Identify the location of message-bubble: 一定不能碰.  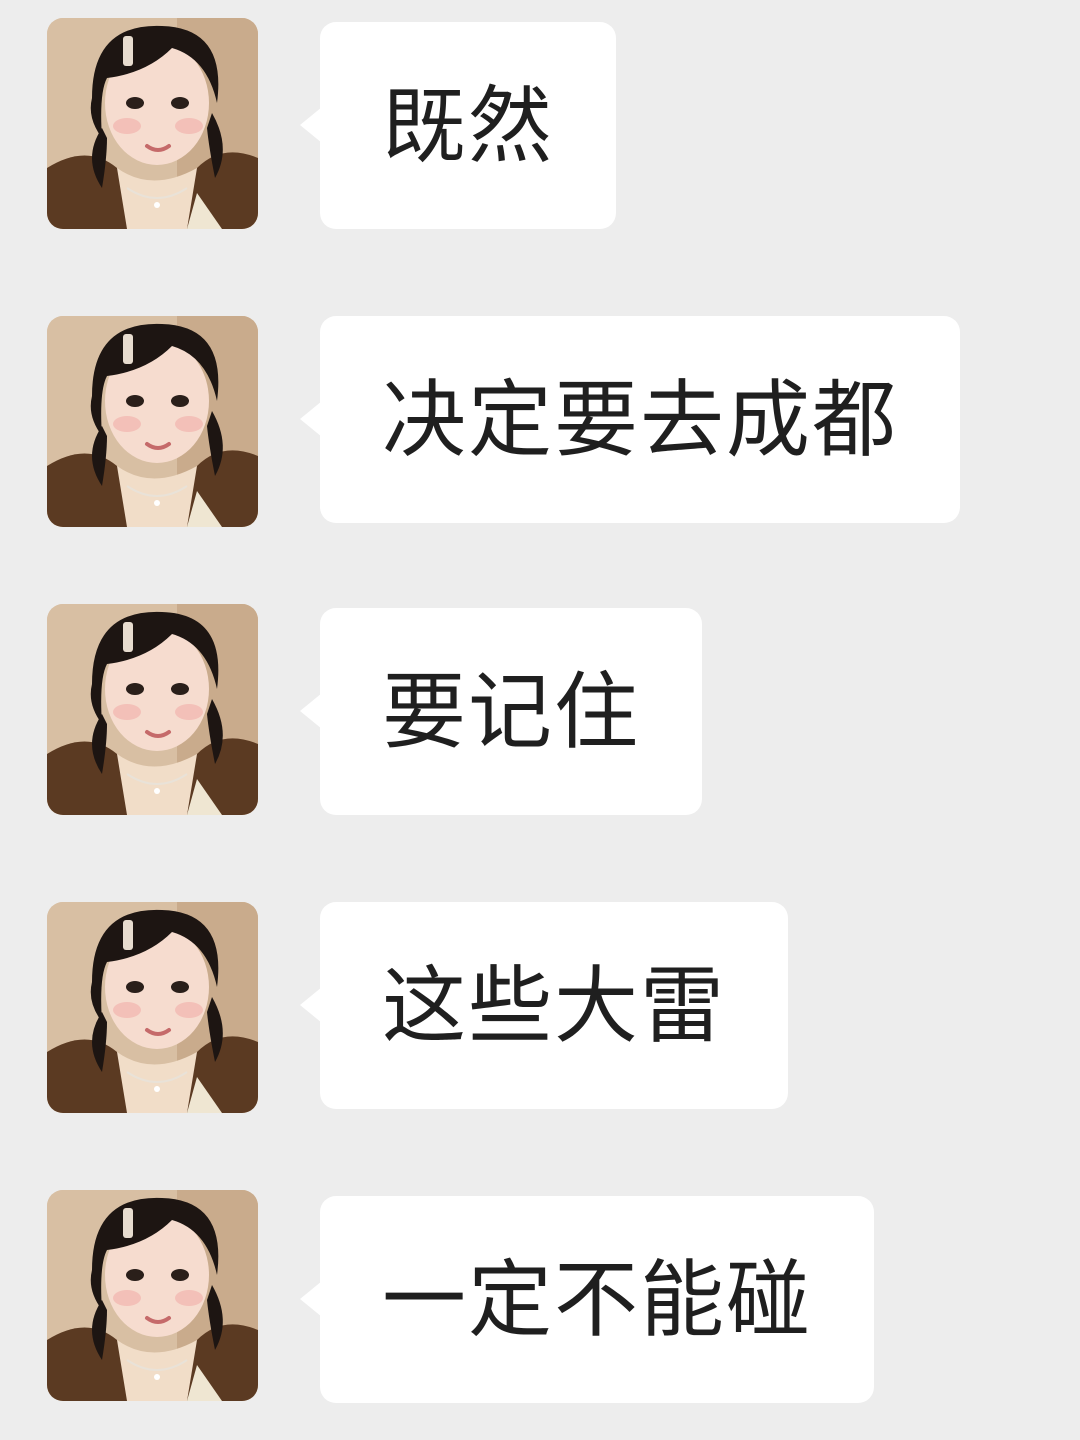
(587, 1299).